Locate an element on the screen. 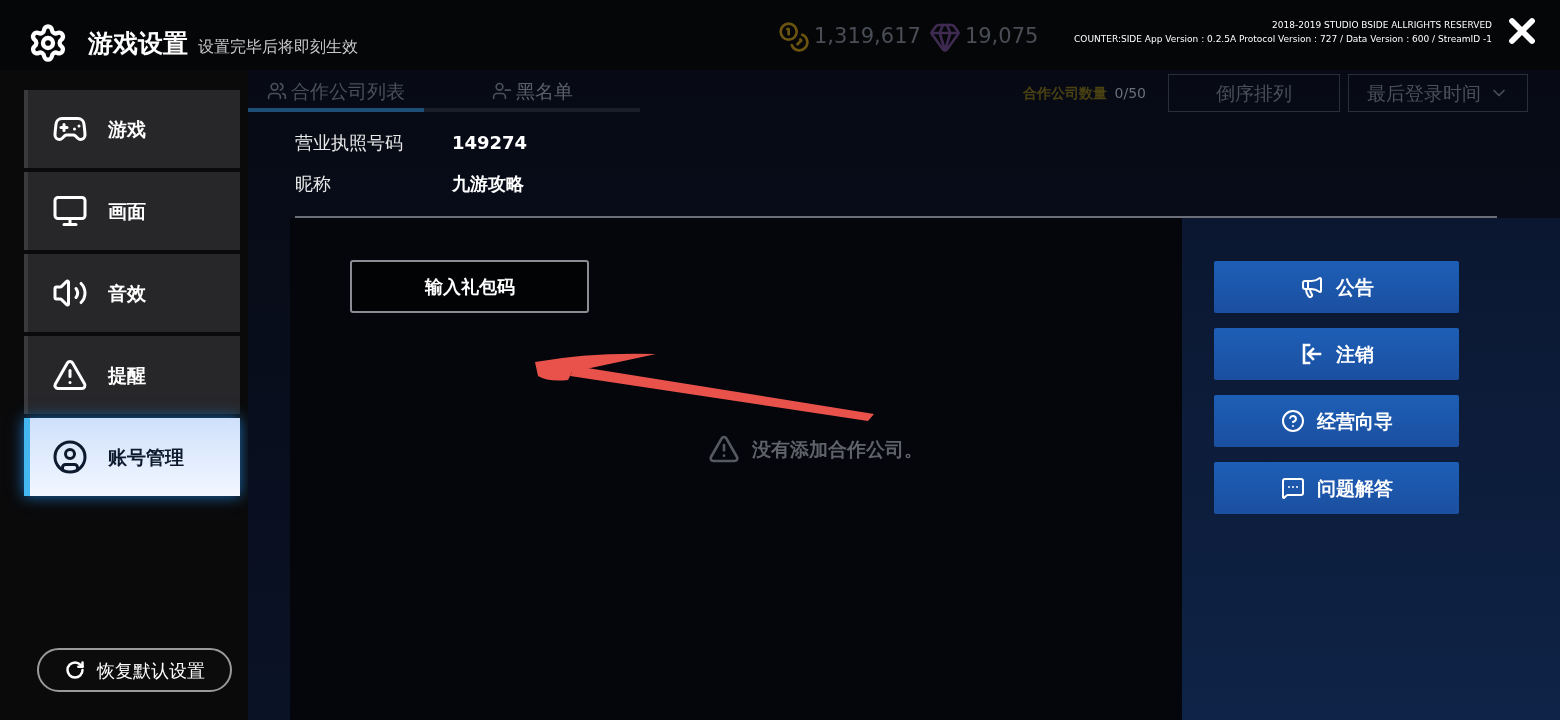  currency-amount: 19,075 is located at coordinates (1001, 37).